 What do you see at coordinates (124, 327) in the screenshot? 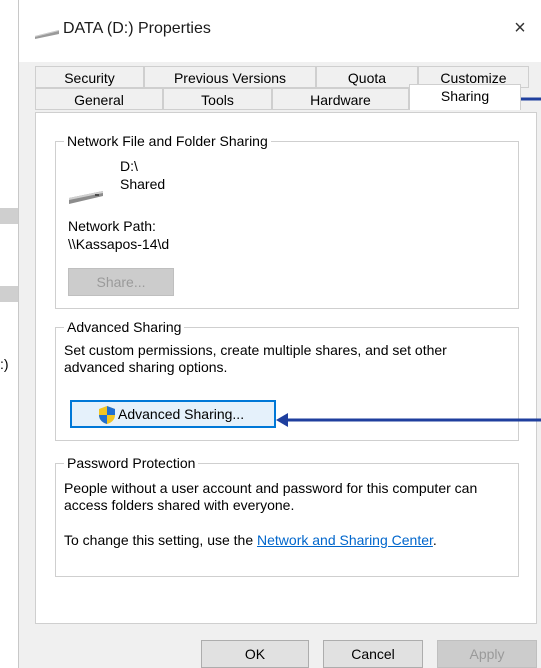
I see `advanced-sharing-label: Advanced Sharing` at bounding box center [124, 327].